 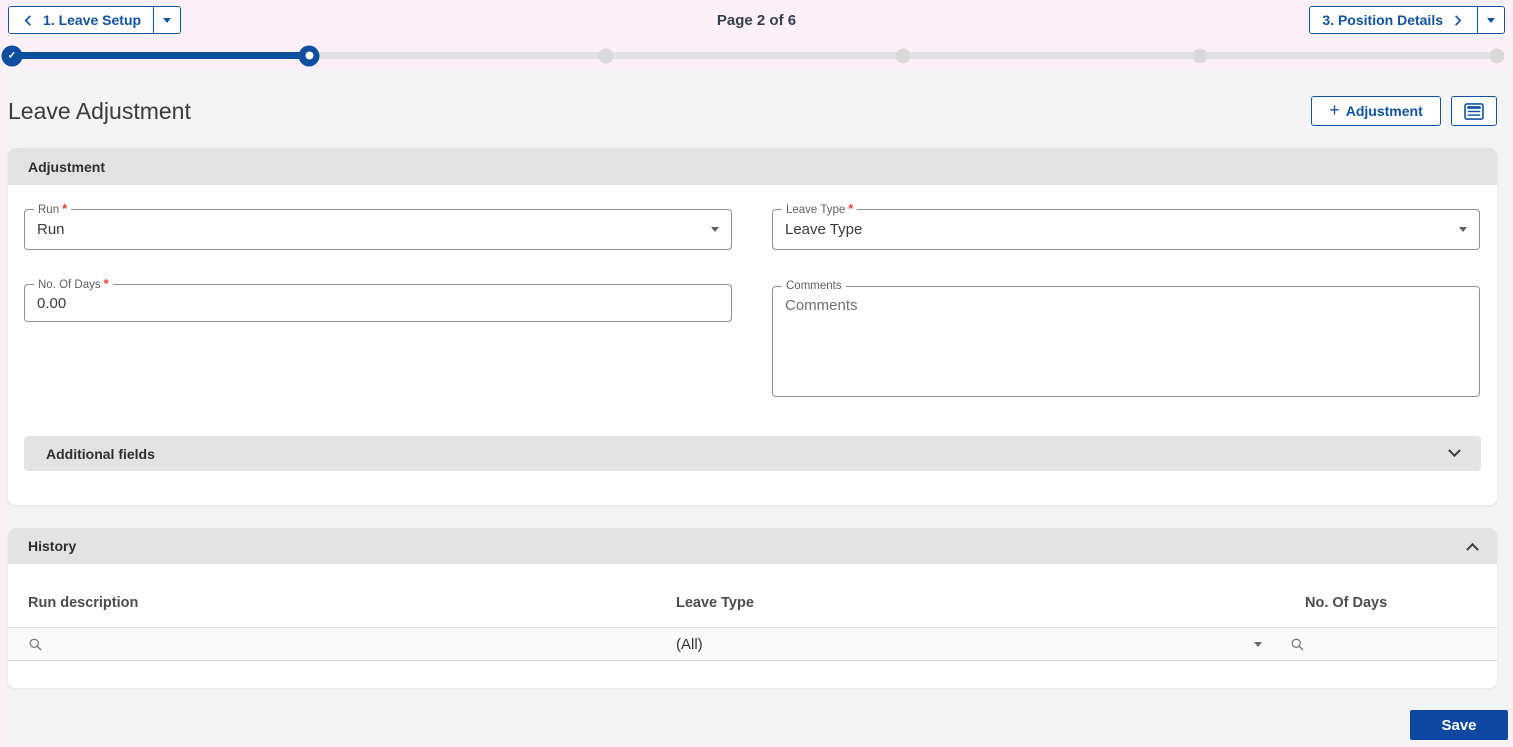 I want to click on run-label: Run, so click(x=53, y=209).